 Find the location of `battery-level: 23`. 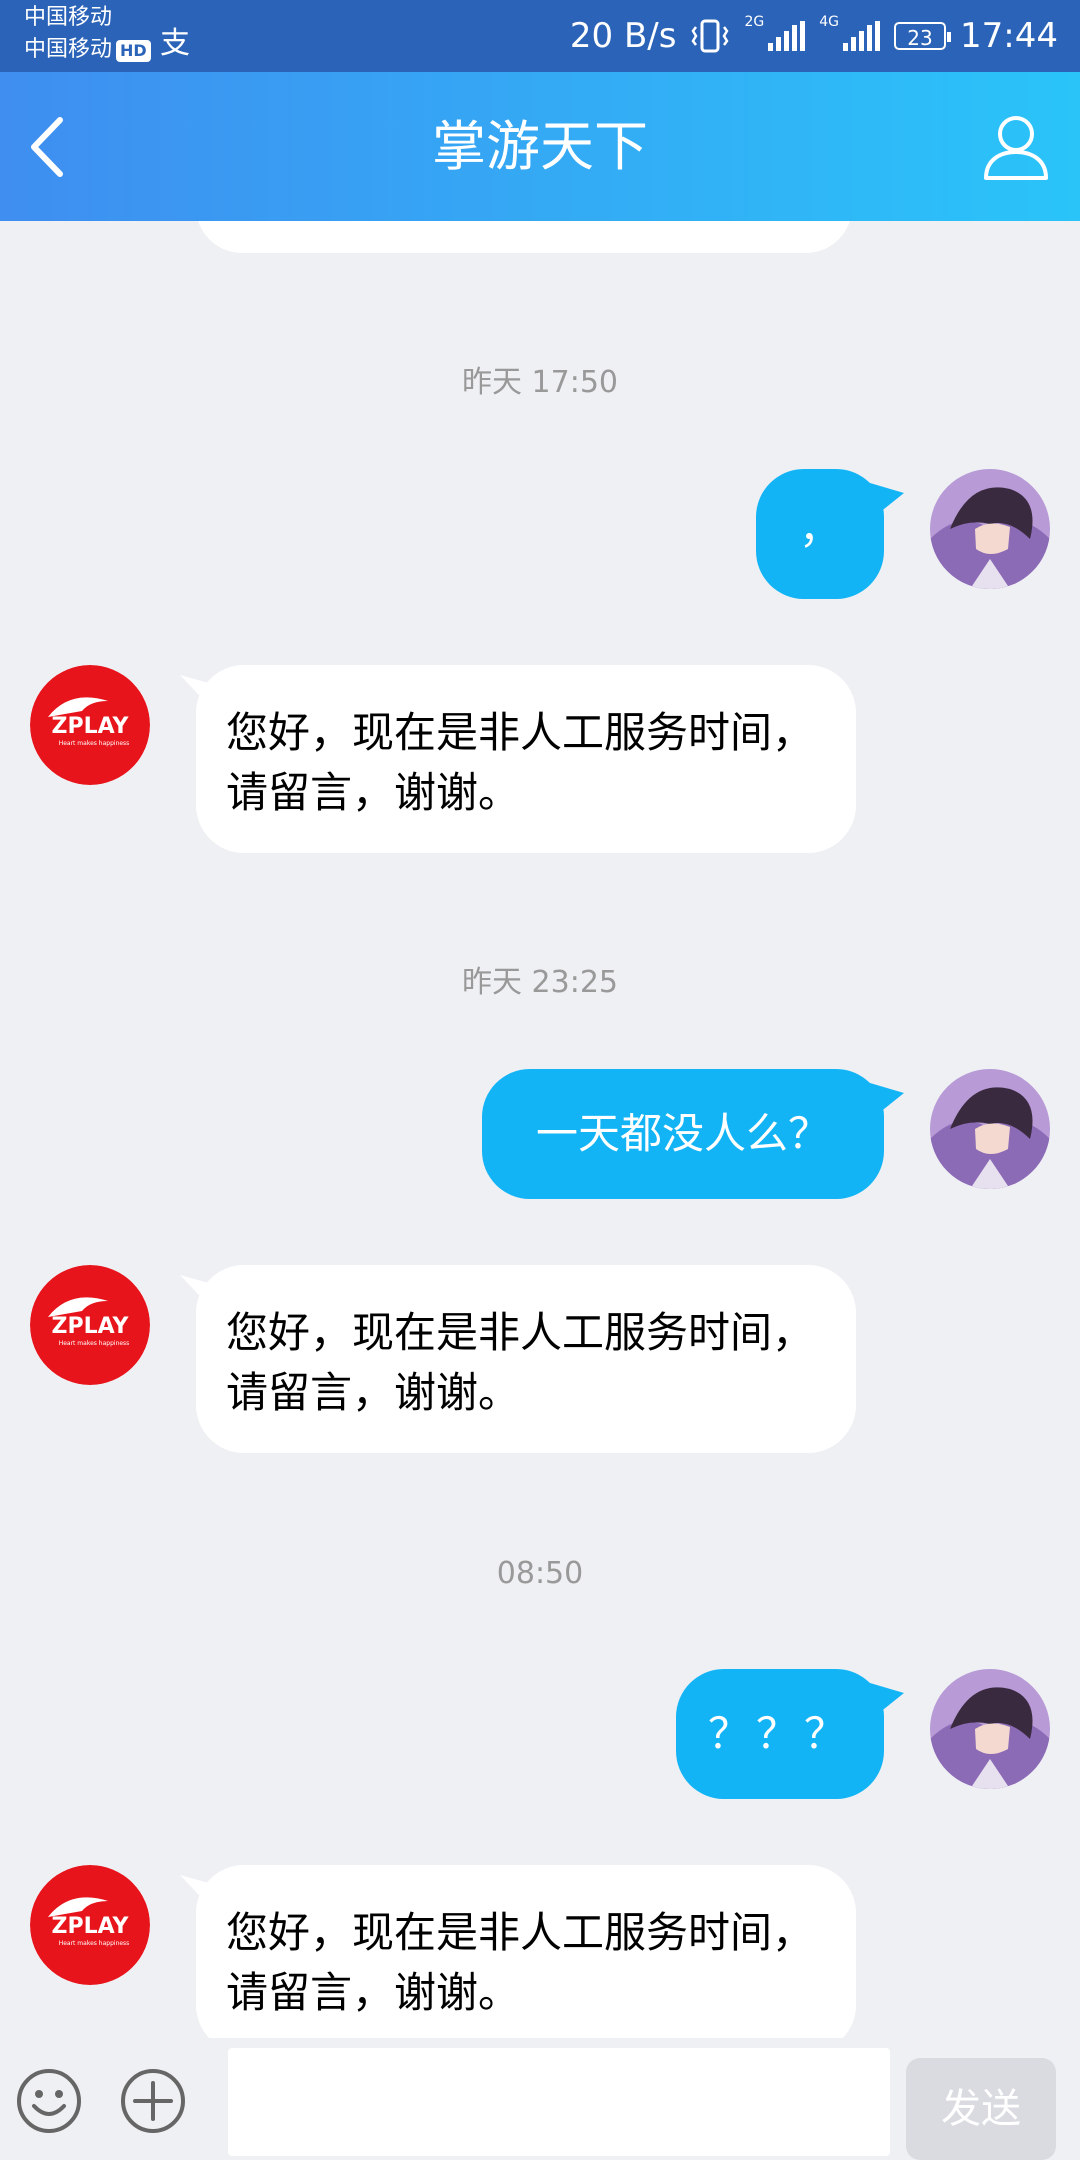

battery-level: 23 is located at coordinates (920, 38).